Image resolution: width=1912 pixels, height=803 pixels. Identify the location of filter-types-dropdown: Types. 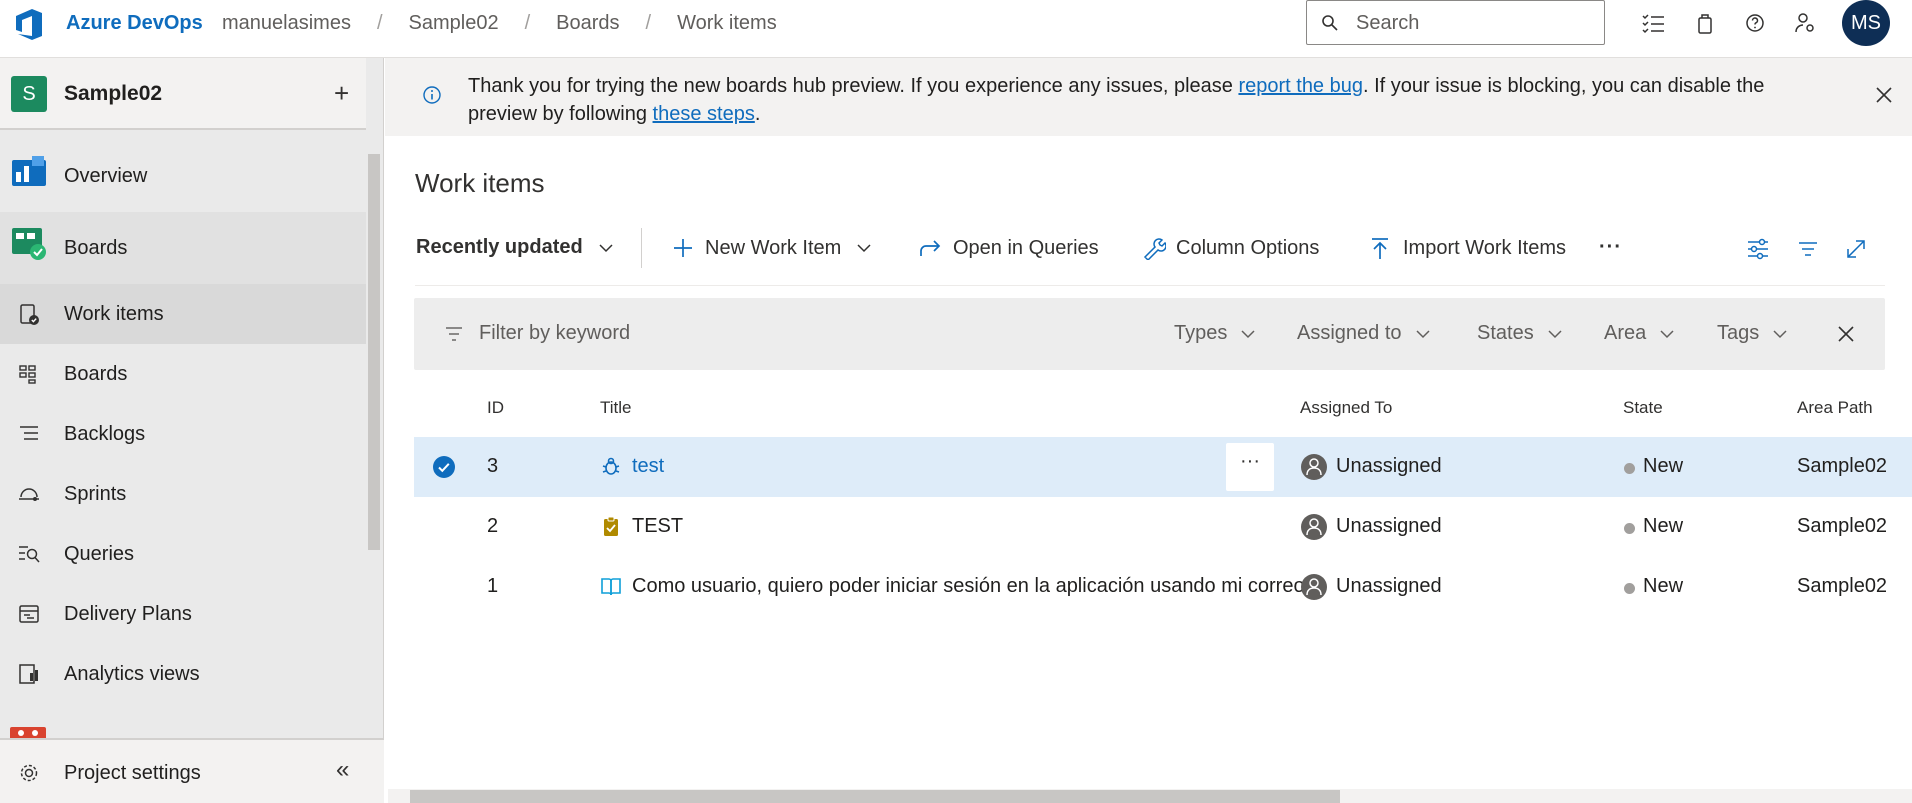
(1215, 333).